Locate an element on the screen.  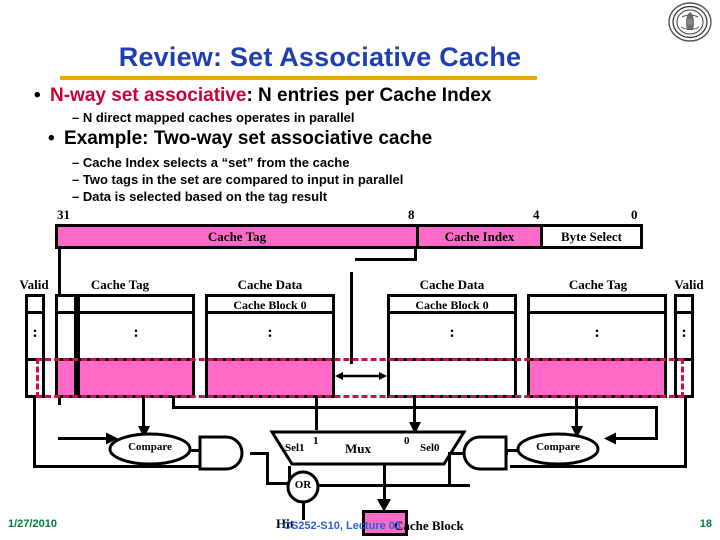
bullet-1-strong: N-way set associative is located at coordinates (148, 95).